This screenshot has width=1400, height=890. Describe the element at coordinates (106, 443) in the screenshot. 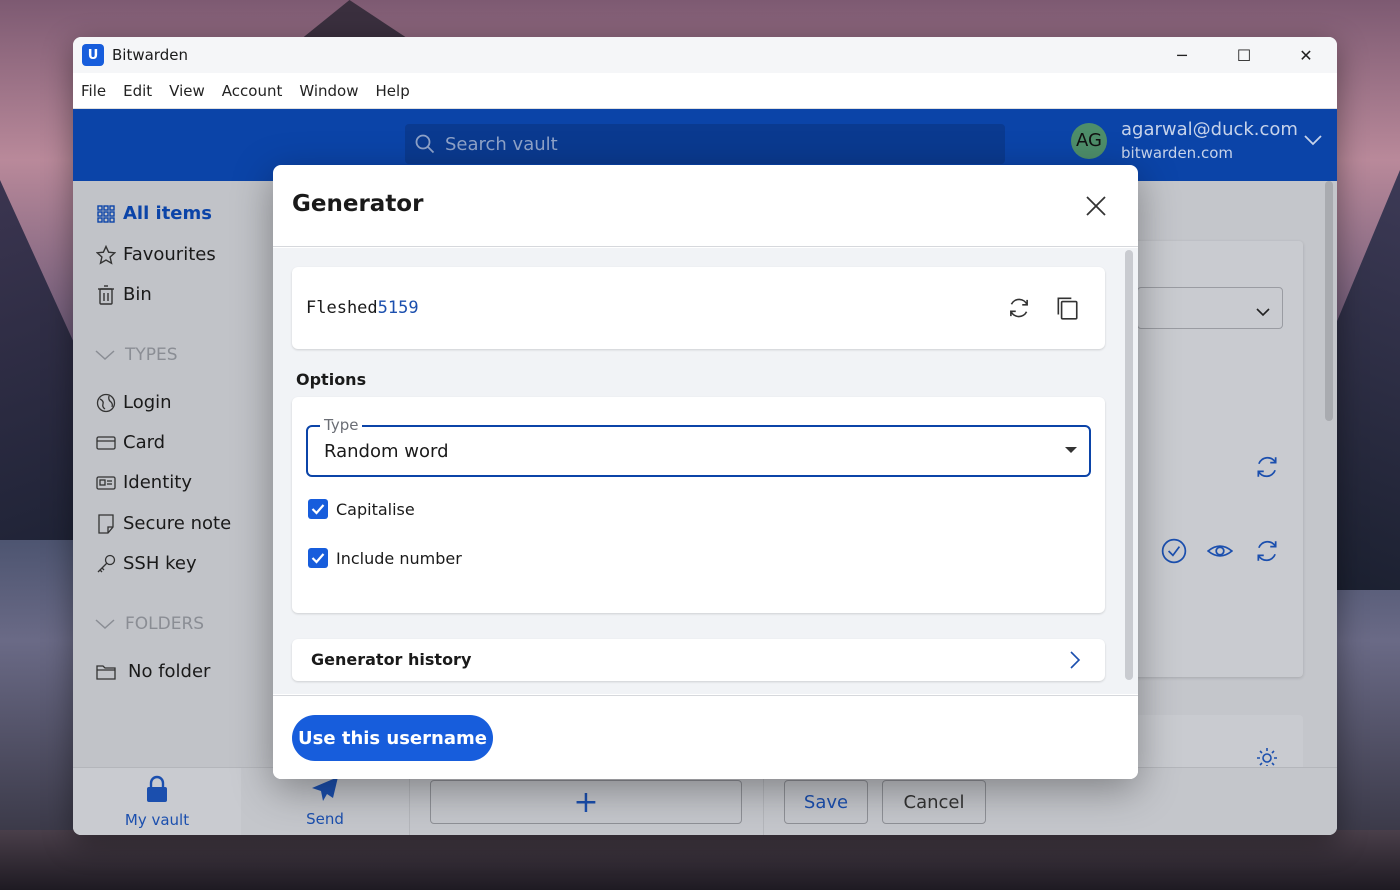

I see `credit-card-icon` at that location.